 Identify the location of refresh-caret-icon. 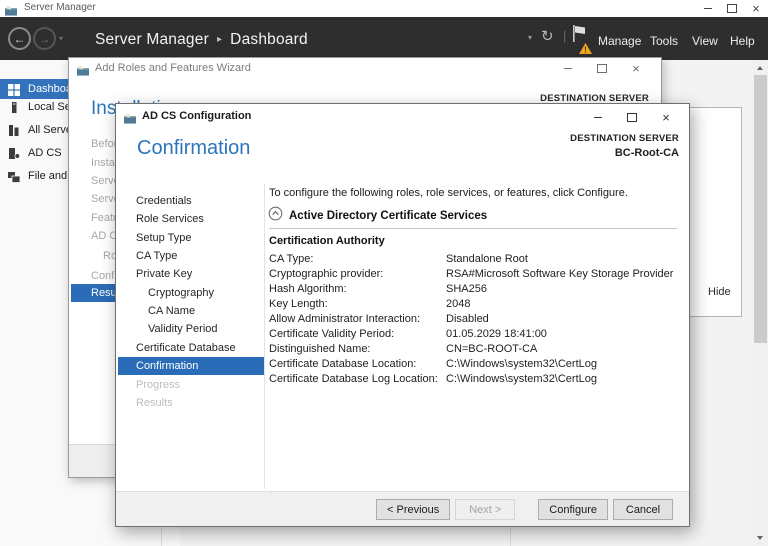
(530, 37).